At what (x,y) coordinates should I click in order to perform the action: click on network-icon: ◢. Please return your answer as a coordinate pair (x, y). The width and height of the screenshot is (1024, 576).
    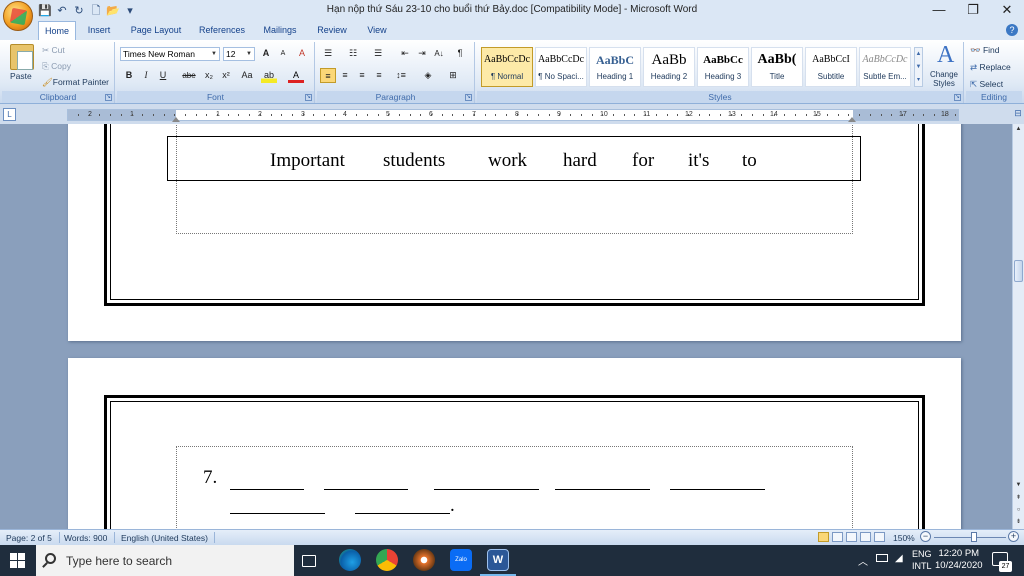
    Looking at the image, I should click on (899, 558).